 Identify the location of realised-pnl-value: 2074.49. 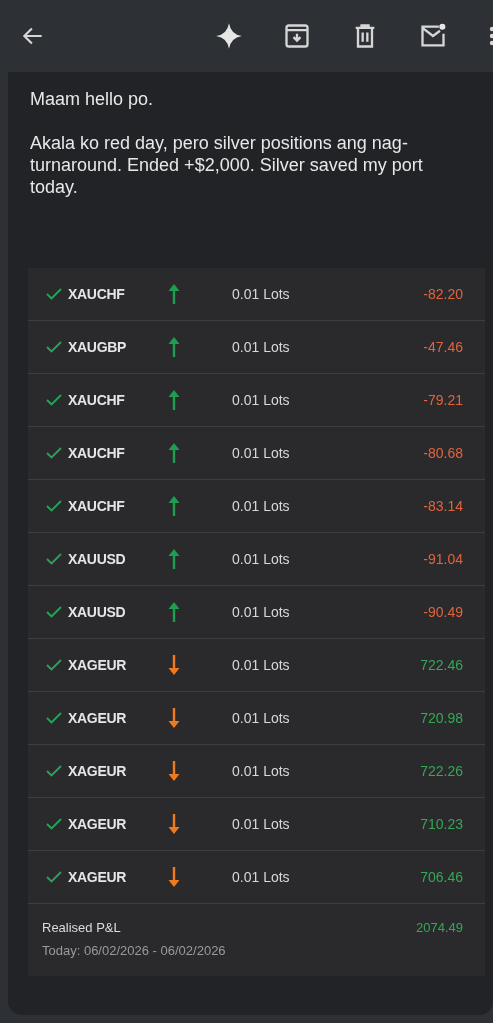
(439, 927).